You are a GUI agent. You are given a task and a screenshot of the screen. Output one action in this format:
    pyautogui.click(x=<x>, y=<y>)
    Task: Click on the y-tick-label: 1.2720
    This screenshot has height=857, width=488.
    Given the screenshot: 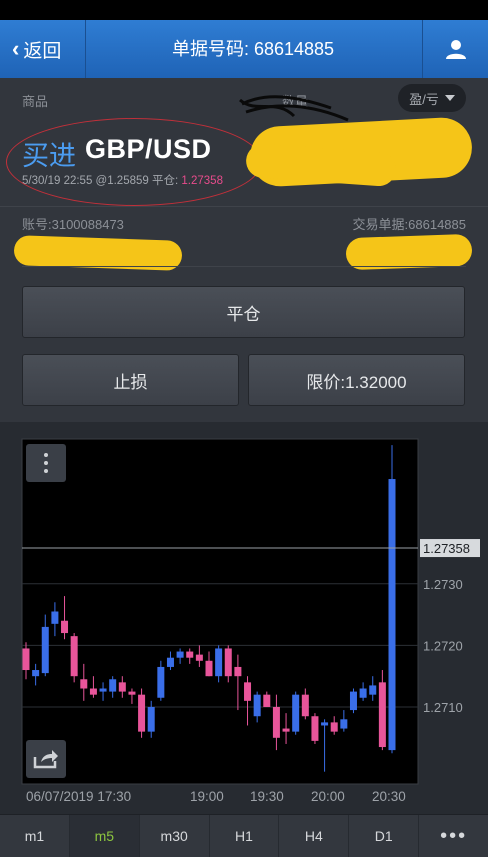 What is the action you would take?
    pyautogui.click(x=443, y=645)
    